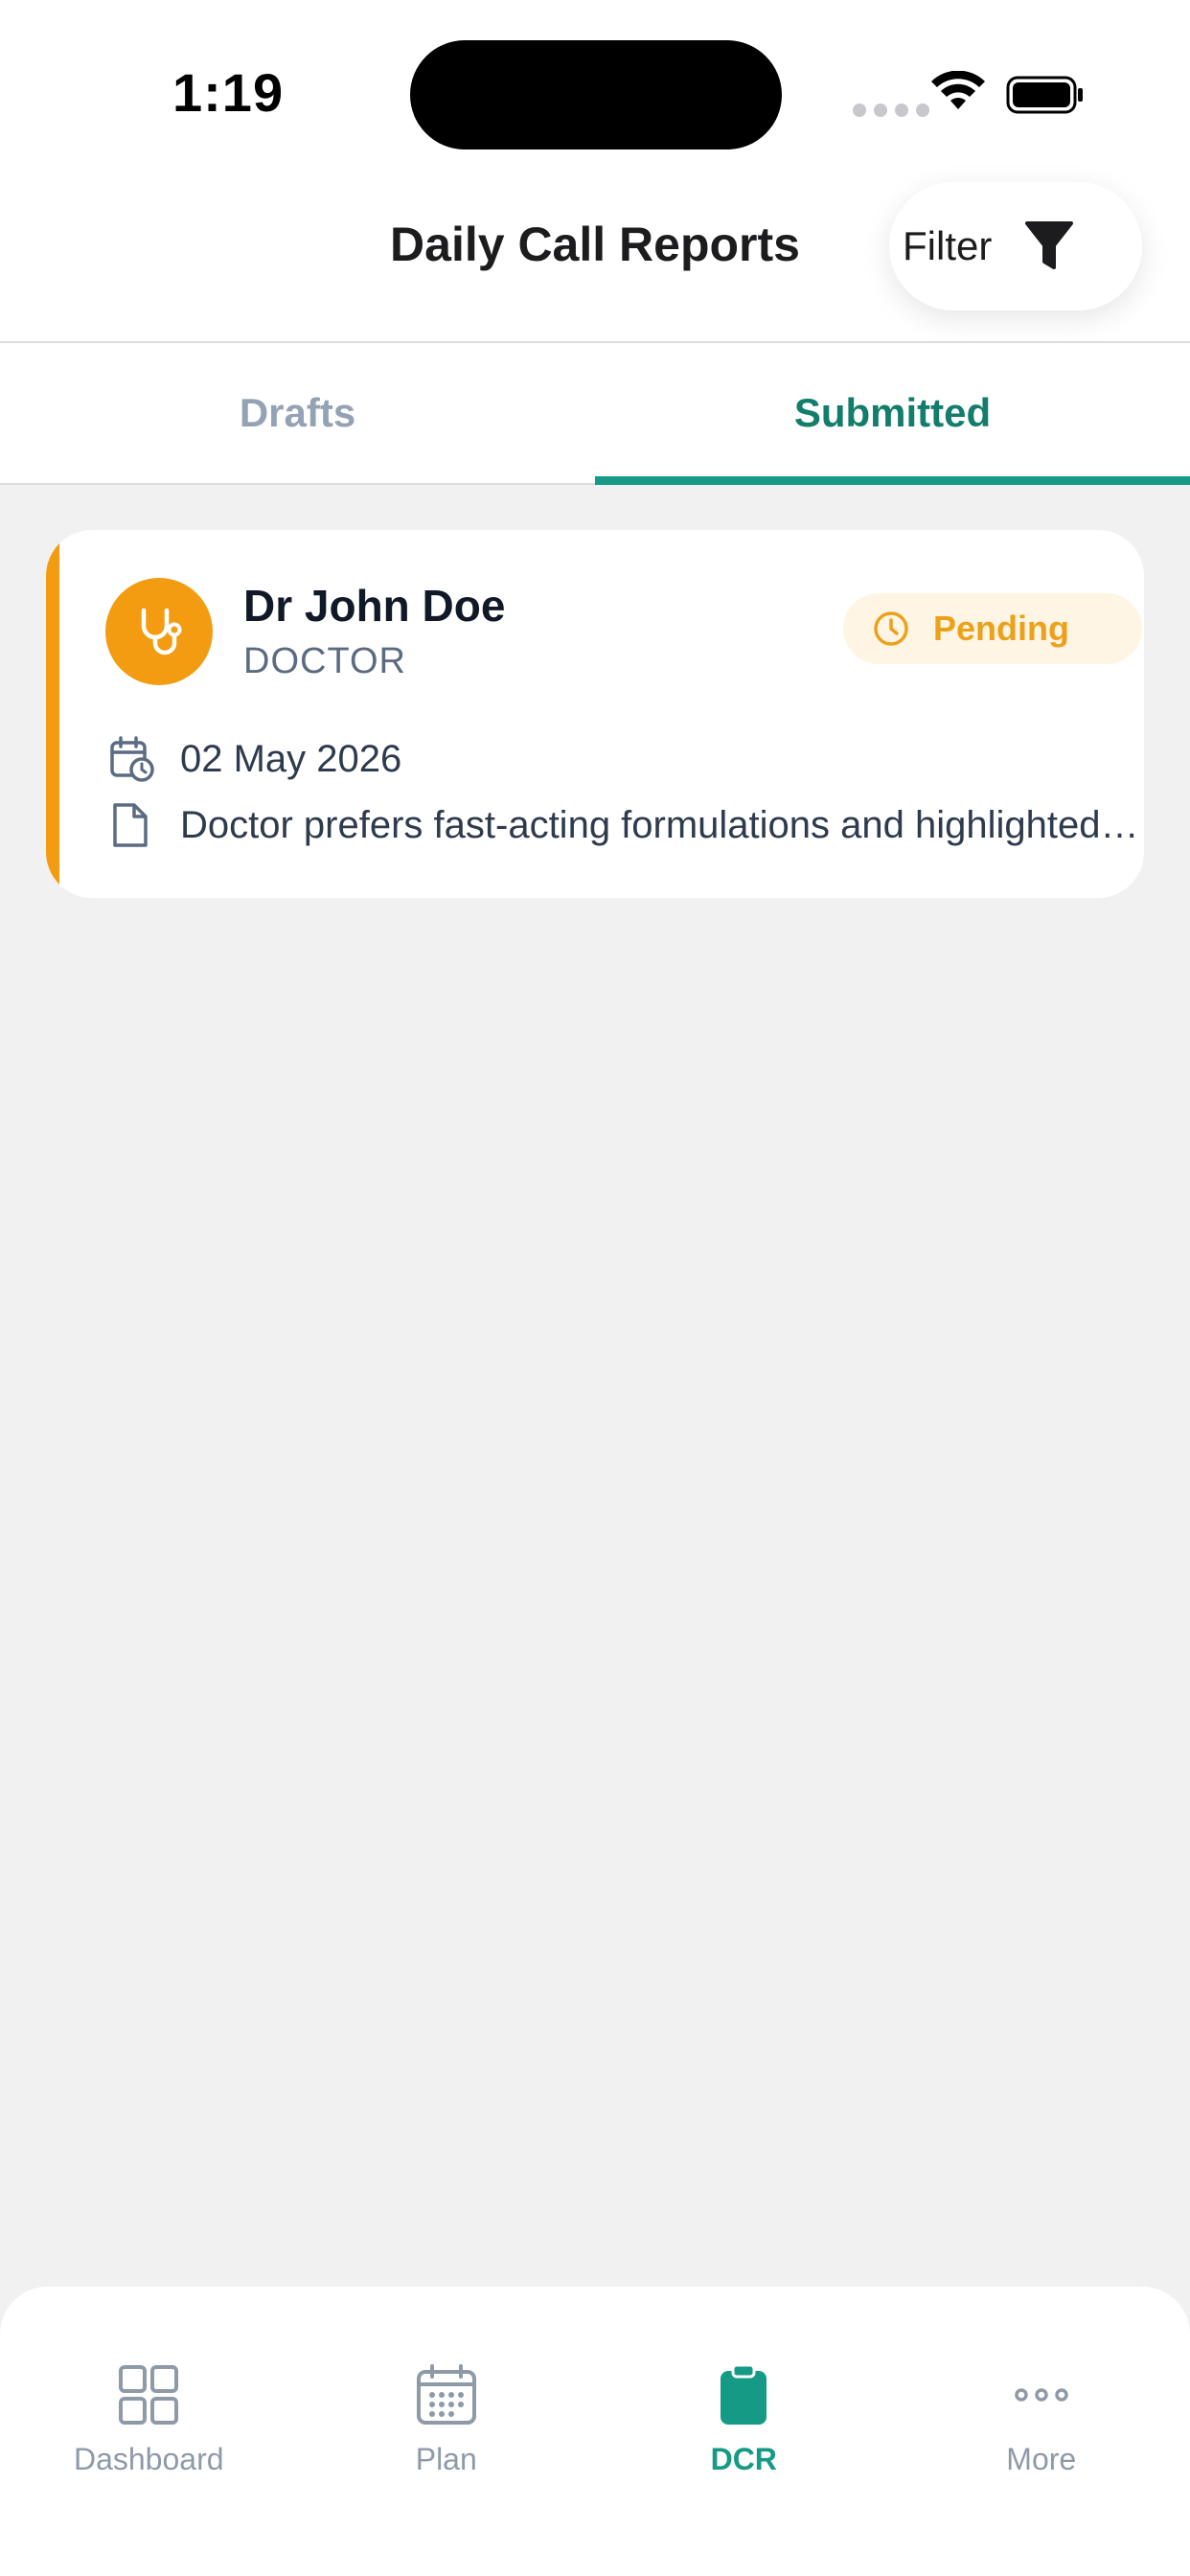  What do you see at coordinates (744, 2459) in the screenshot?
I see `nav-label-dcr: DCR` at bounding box center [744, 2459].